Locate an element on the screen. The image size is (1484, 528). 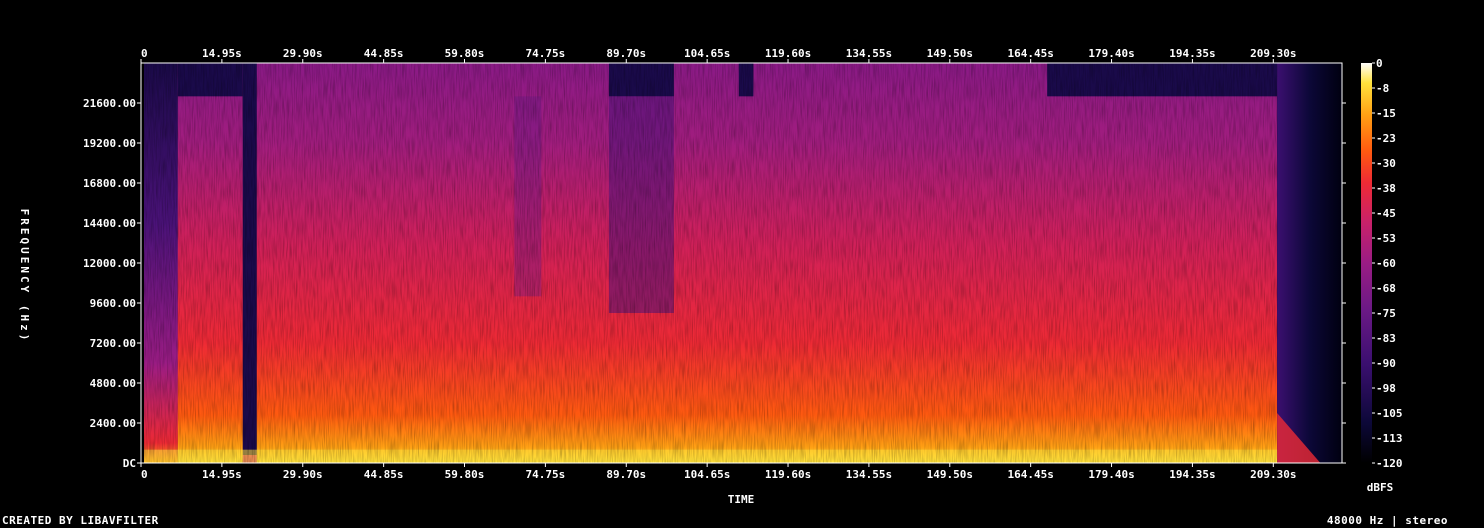
y-tick-label-4: 9600.00 is located at coordinates (113, 303).